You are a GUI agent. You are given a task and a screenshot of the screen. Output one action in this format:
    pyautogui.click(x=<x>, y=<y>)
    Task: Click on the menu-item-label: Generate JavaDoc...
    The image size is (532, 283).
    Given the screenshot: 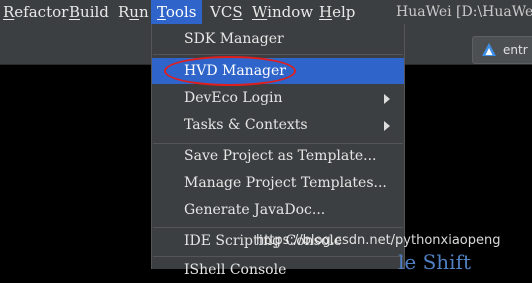 What is the action you would take?
    pyautogui.click(x=255, y=210)
    